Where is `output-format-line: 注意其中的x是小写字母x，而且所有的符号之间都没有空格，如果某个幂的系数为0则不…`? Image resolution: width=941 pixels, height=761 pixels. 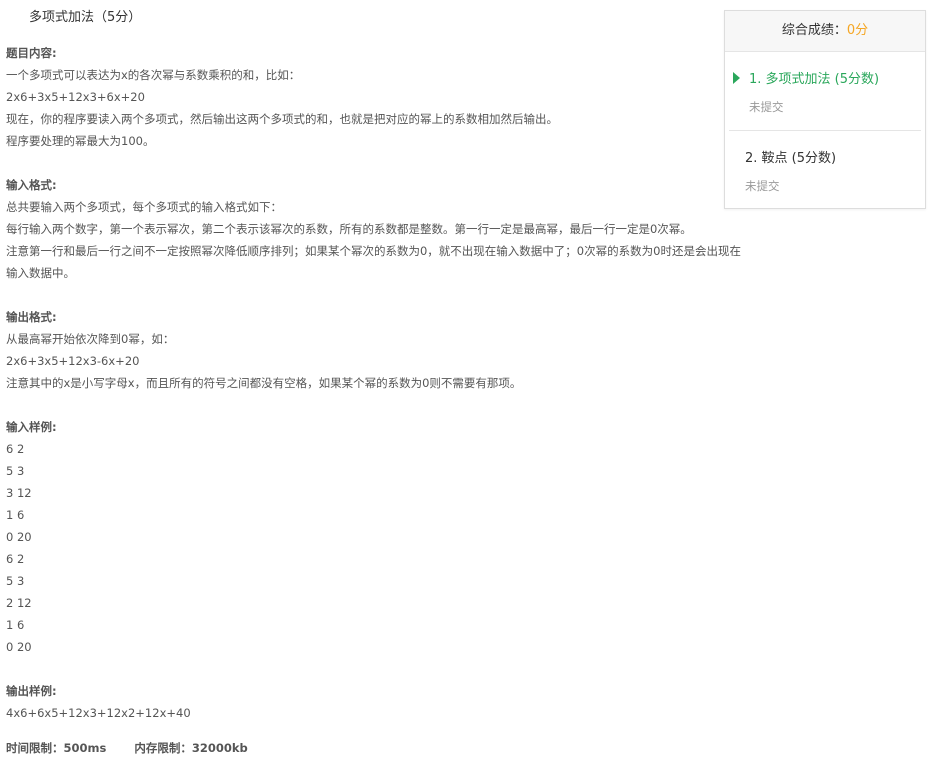
output-format-line: 注意其中的x是小写字母x，而且所有的符号之间都没有空格，如果某个幂的系数为0则不… is located at coordinates (264, 383).